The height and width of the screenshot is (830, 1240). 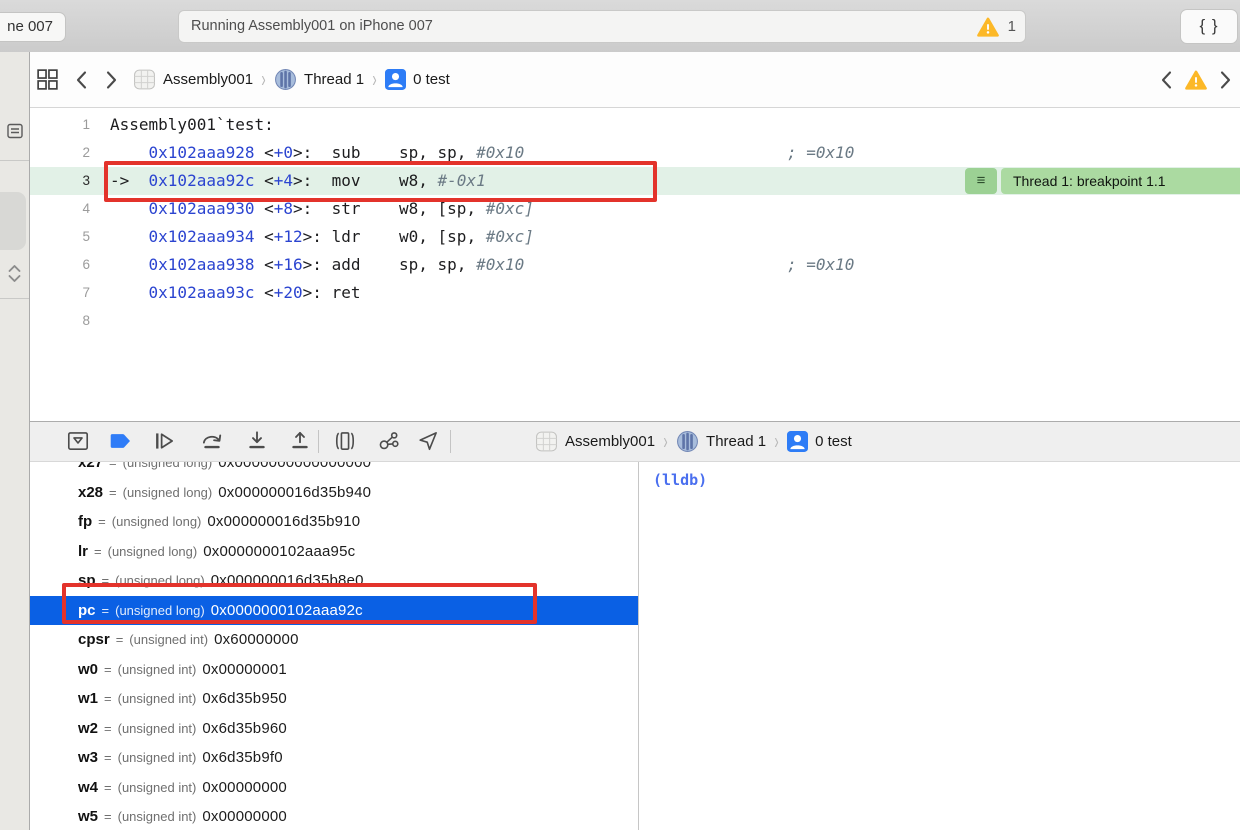 I want to click on code-braces-button: { }, so click(x=1209, y=26).